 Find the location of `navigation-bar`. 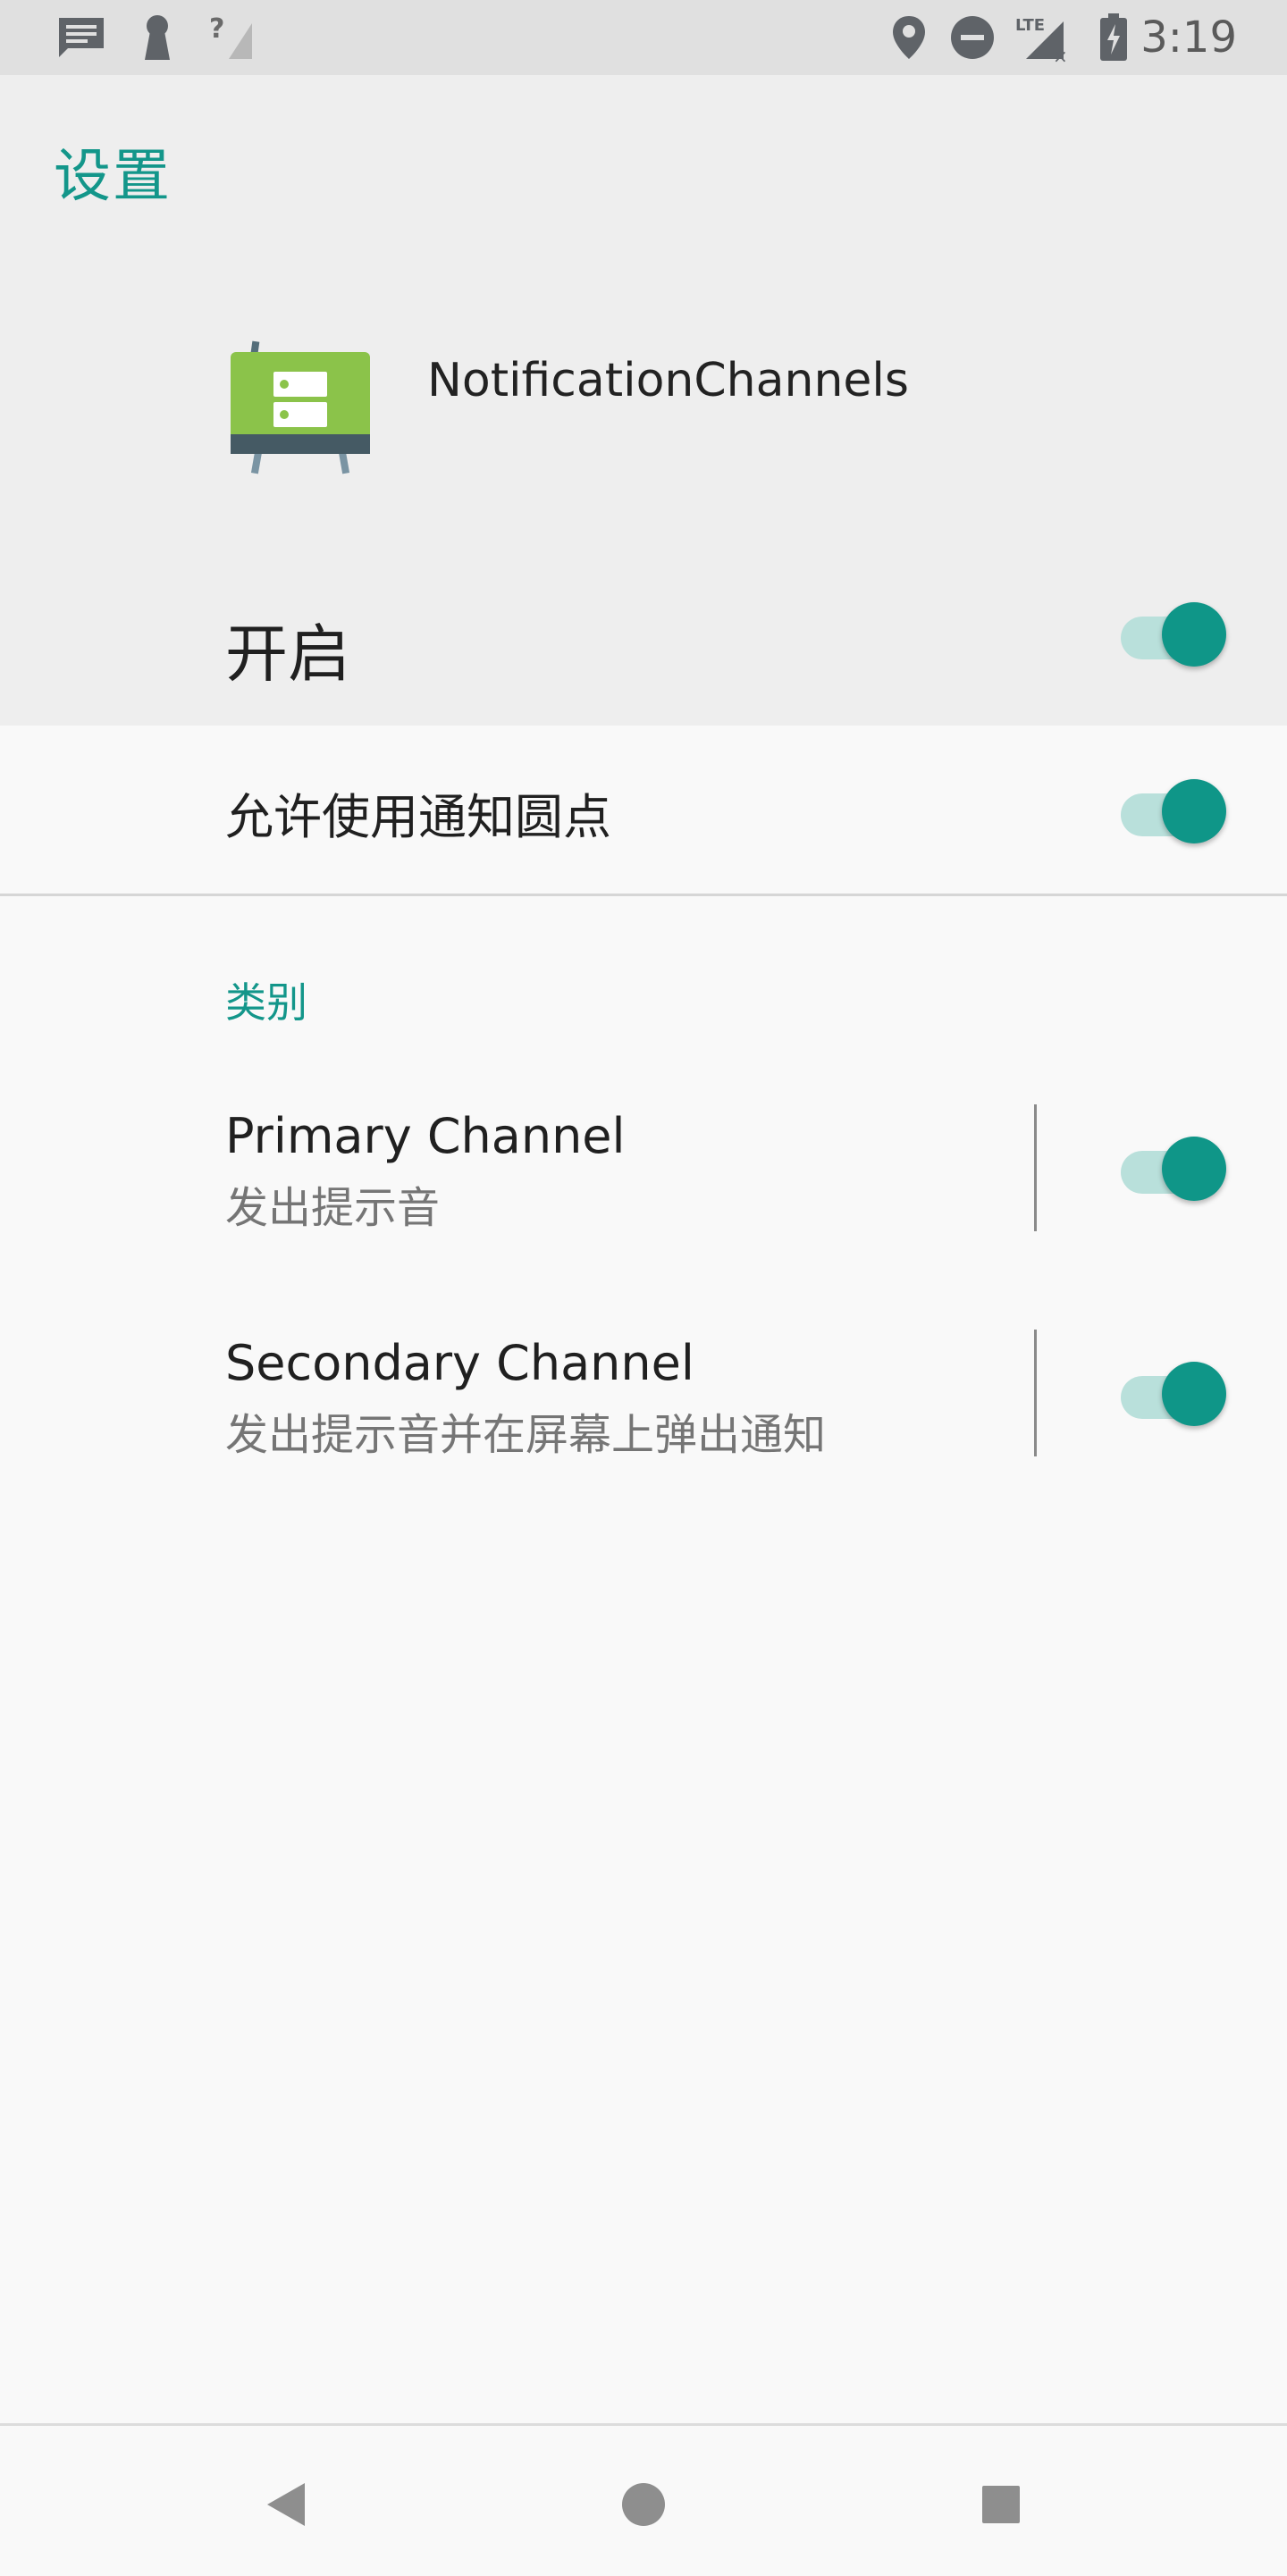

navigation-bar is located at coordinates (643, 2499).